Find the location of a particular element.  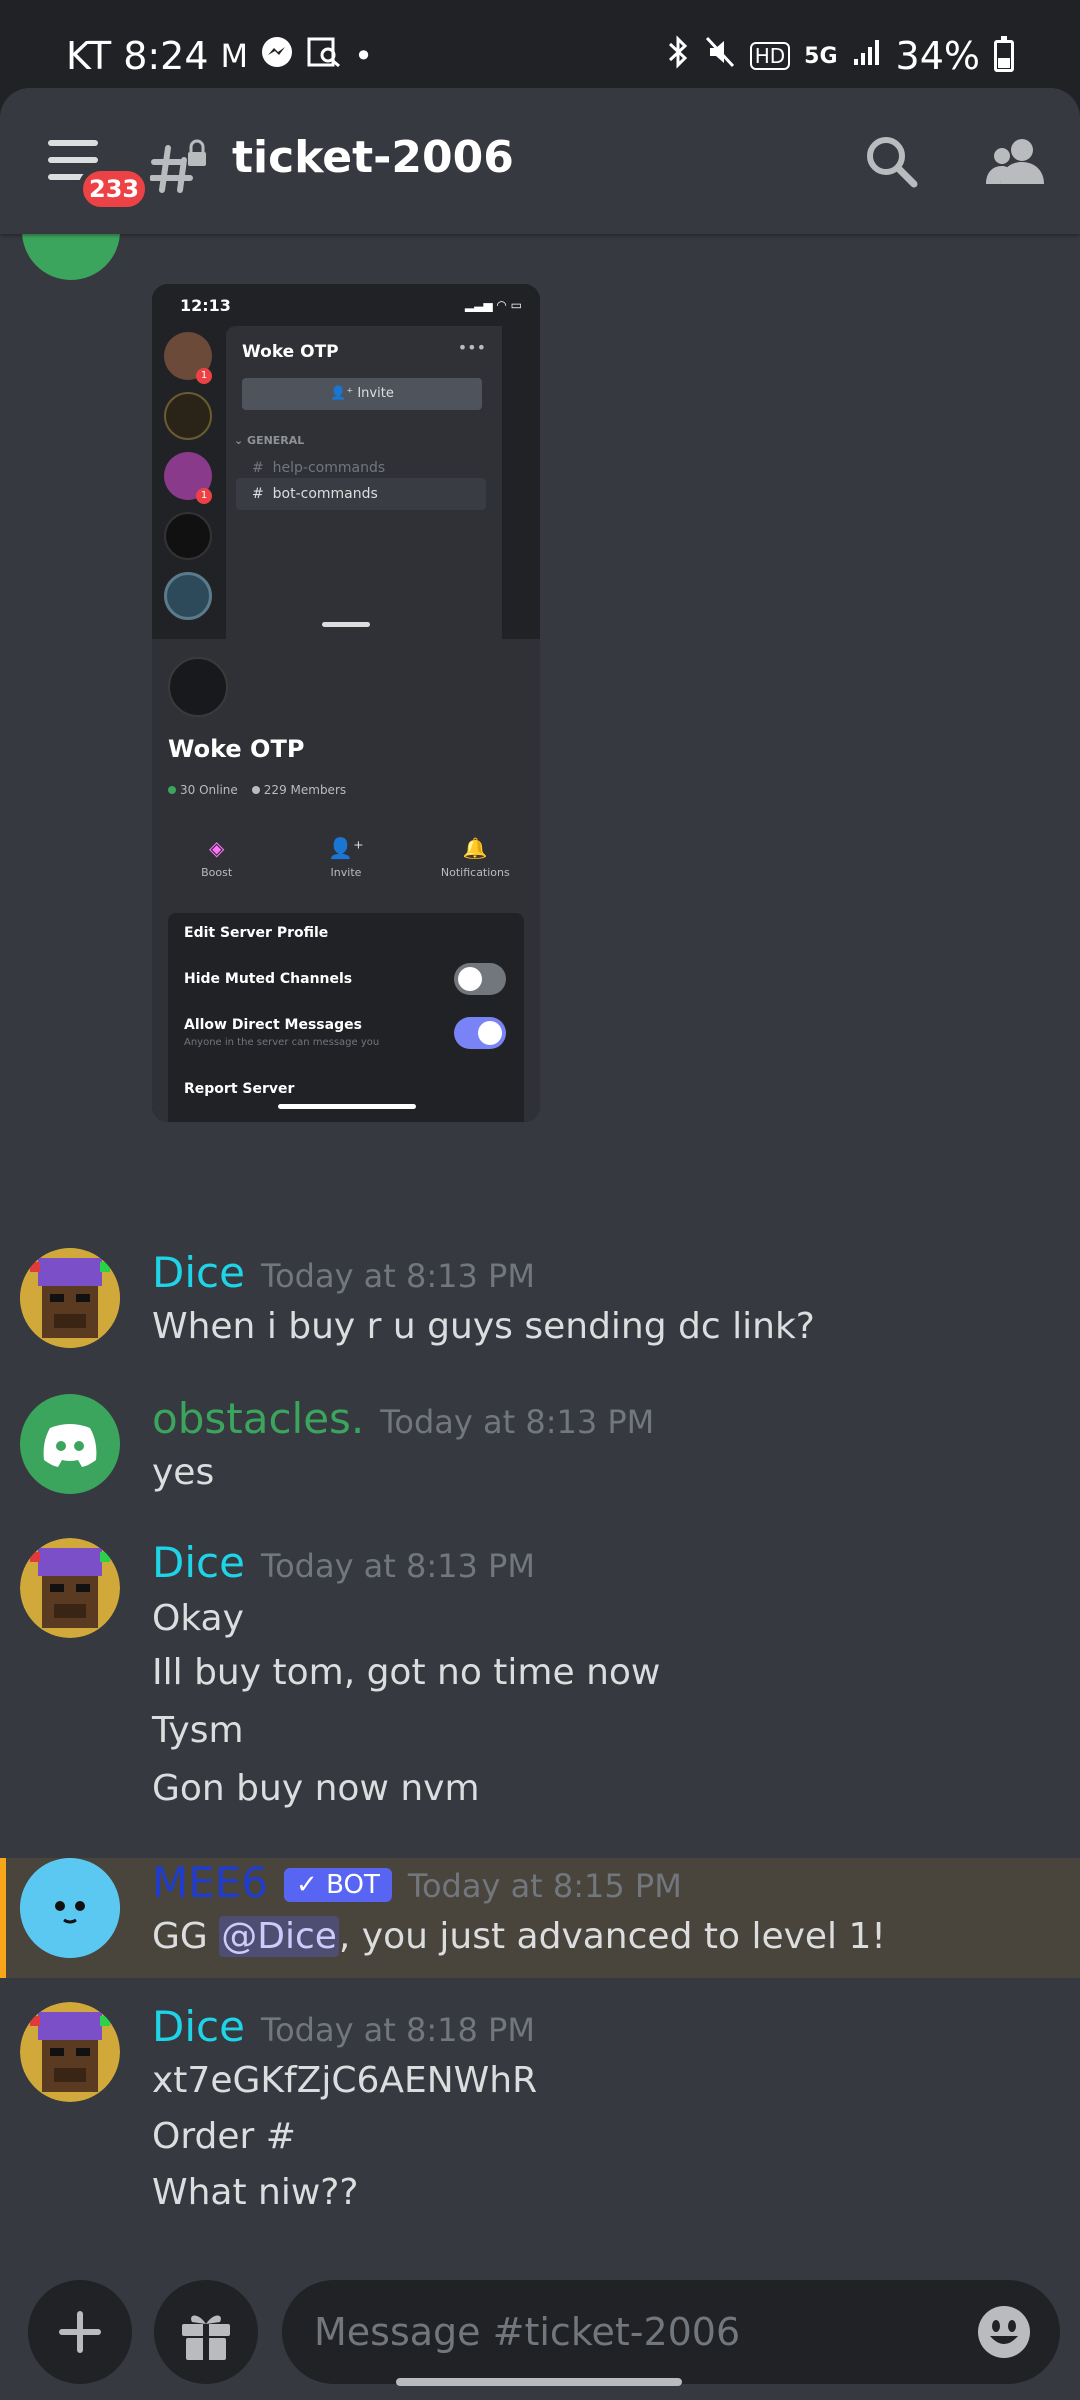

attachment-notifications: 🔔 Notifications is located at coordinates (475, 864).